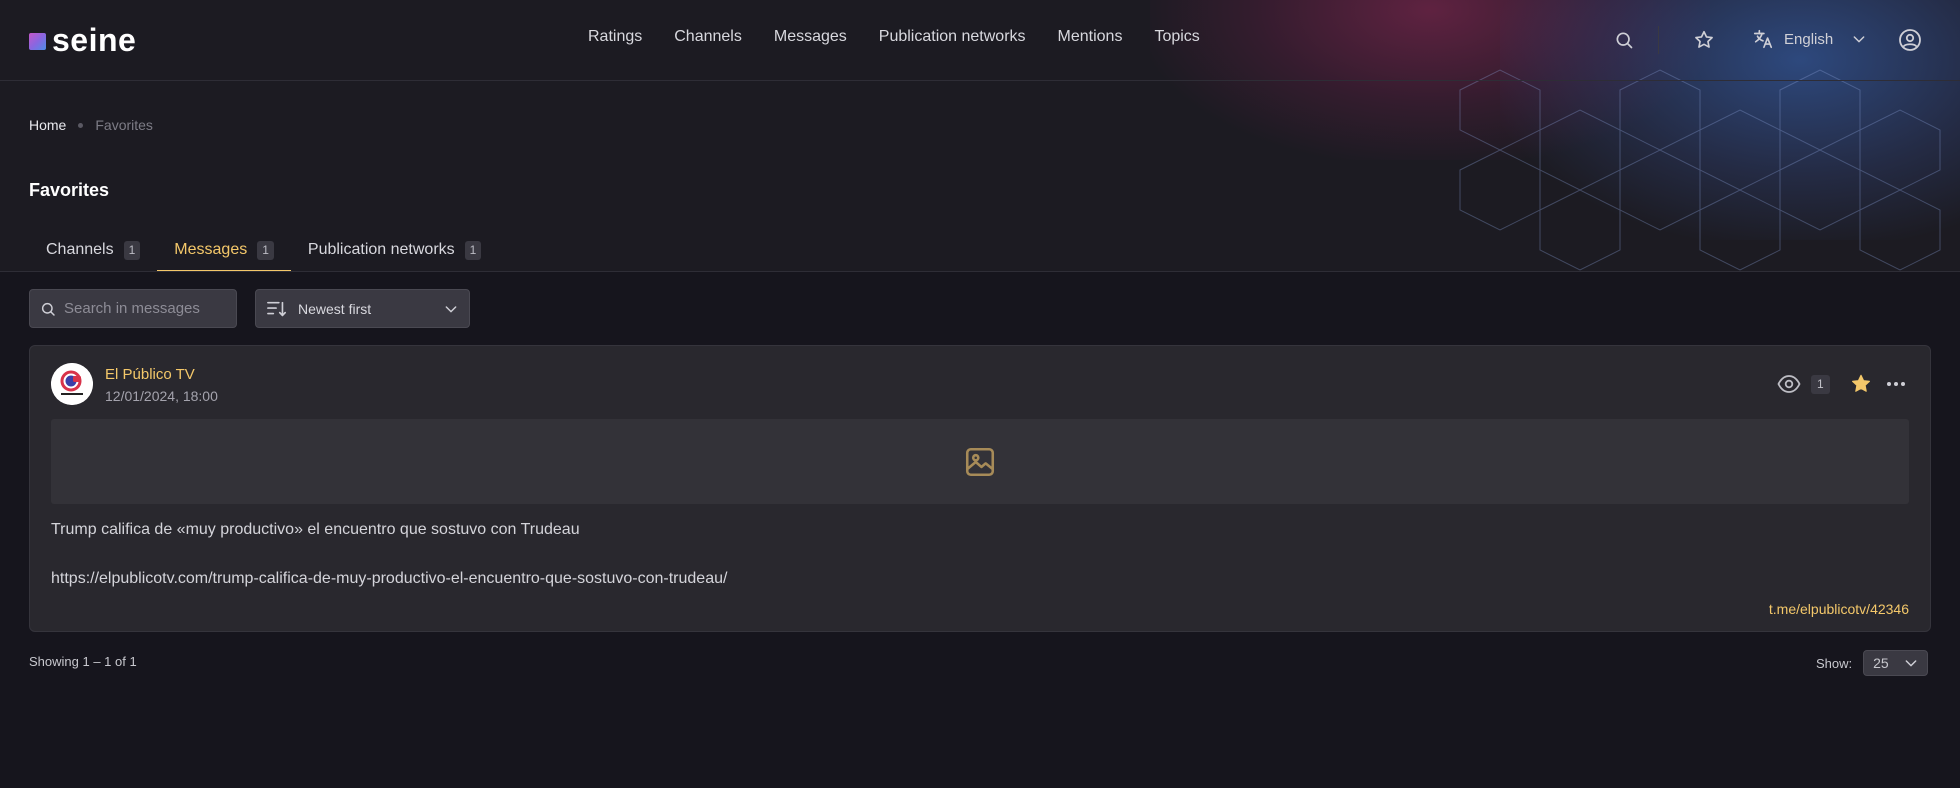 Image resolution: width=1960 pixels, height=788 pixels. I want to click on nav-item-ratings: Ratings, so click(615, 37).